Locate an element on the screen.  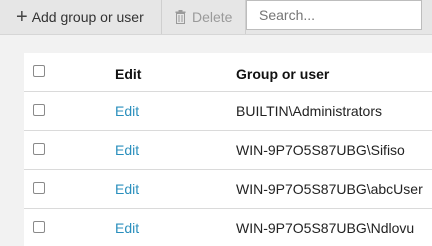
delete-button: Delete is located at coordinates (203, 17).